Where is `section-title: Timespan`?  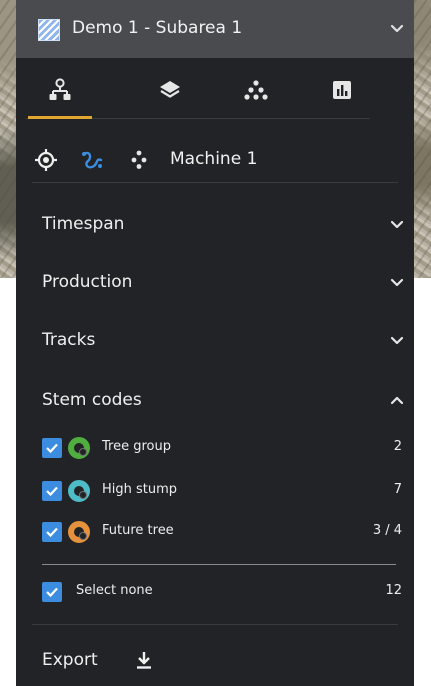 section-title: Timespan is located at coordinates (83, 224).